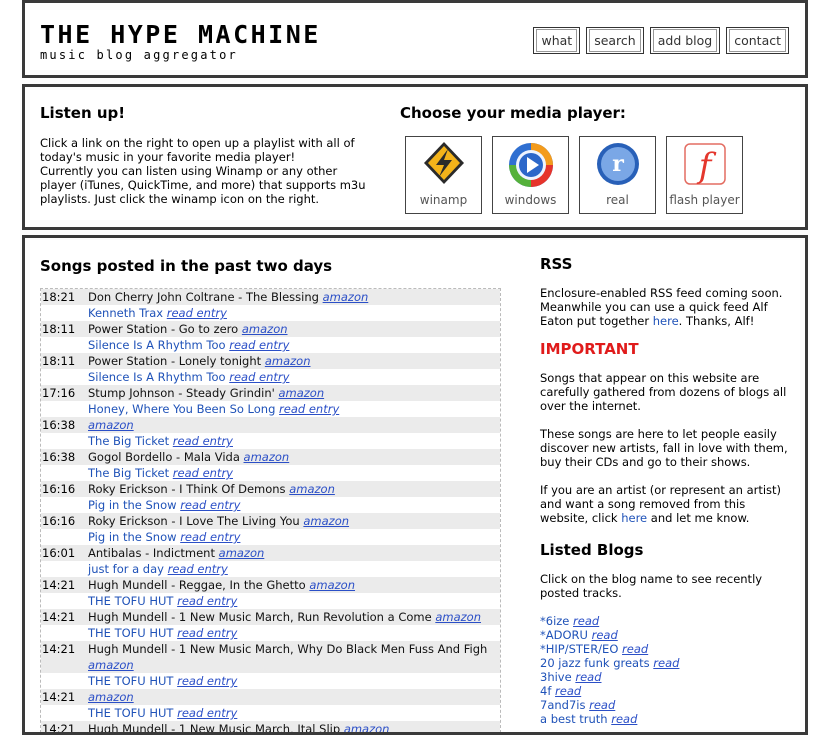 Image resolution: width=837 pixels, height=735 pixels. What do you see at coordinates (562, 705) in the screenshot?
I see `blog-name-link: 7and7is` at bounding box center [562, 705].